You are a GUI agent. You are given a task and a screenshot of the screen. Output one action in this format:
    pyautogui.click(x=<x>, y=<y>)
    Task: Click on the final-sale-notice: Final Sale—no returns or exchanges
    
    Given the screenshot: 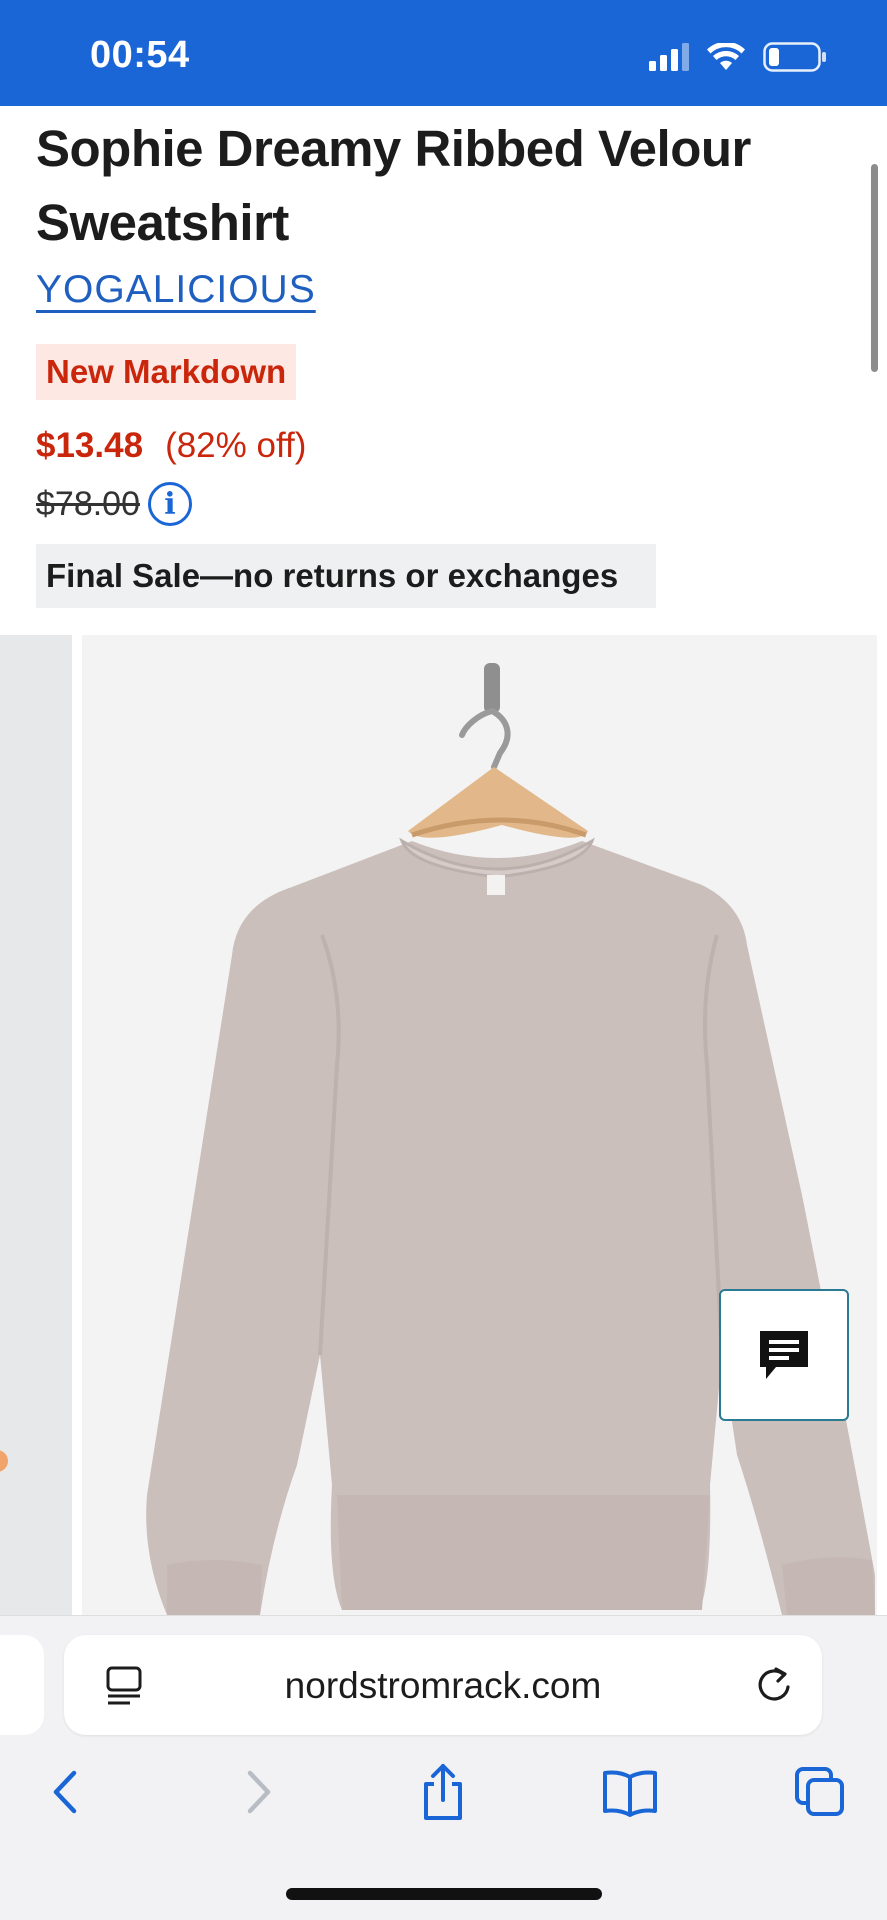 What is the action you would take?
    pyautogui.click(x=346, y=576)
    